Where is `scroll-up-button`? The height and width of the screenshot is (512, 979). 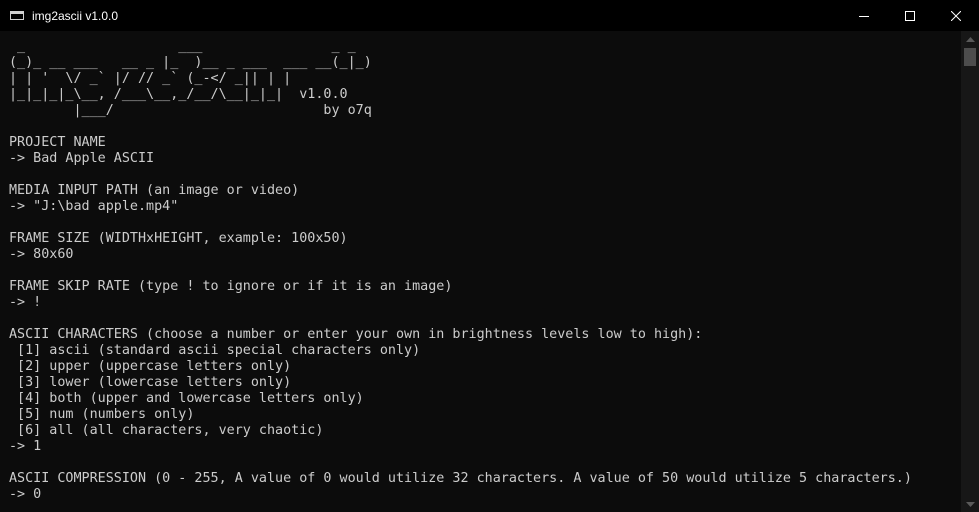
scroll-up-button is located at coordinates (970, 39).